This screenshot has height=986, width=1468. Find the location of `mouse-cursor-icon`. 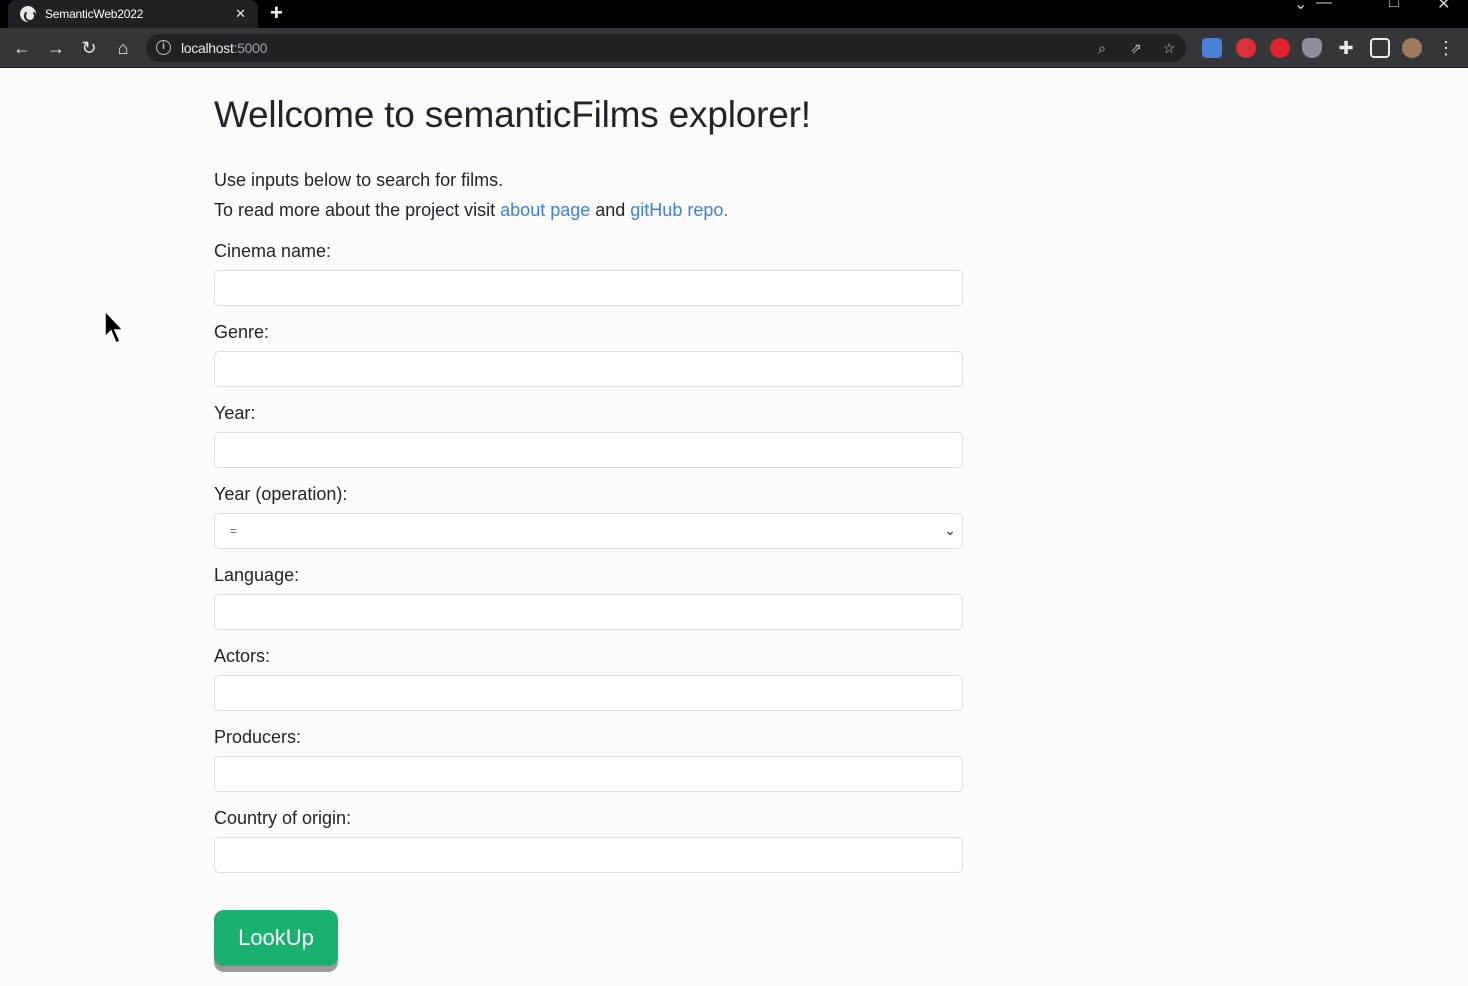

mouse-cursor-icon is located at coordinates (114, 327).